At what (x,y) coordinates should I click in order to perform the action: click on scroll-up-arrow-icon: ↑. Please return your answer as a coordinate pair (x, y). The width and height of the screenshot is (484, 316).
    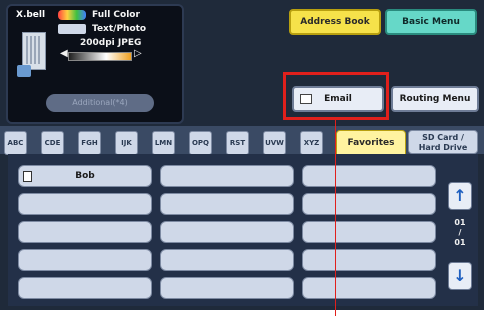
    Looking at the image, I should click on (460, 196).